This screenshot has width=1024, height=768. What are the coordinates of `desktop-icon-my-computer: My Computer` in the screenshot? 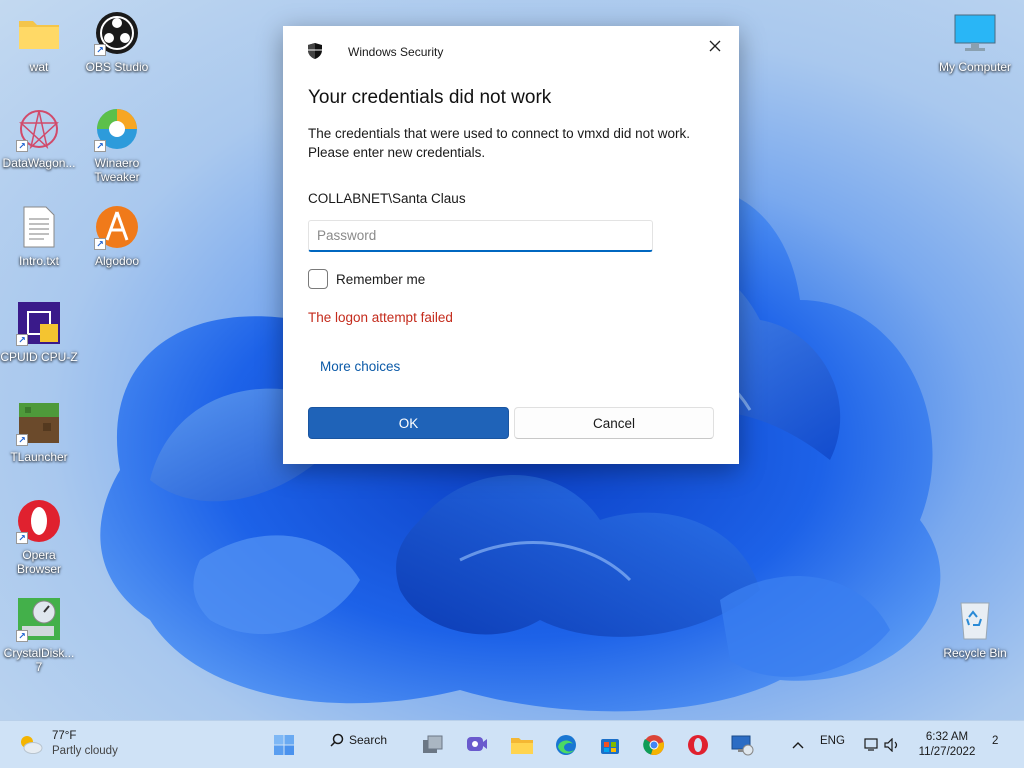 It's located at (975, 42).